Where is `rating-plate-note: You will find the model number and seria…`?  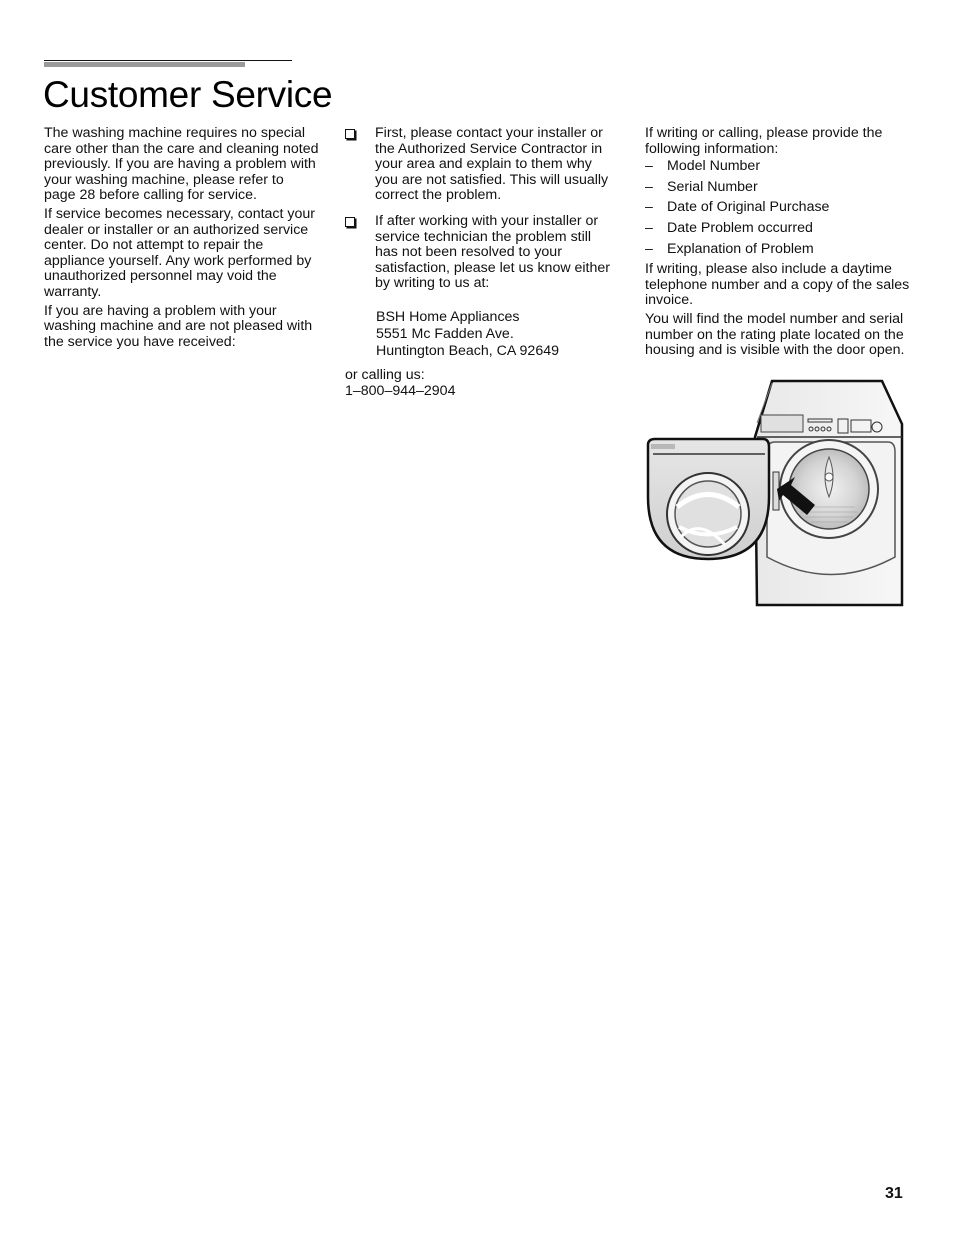
rating-plate-note: You will find the model number and seria… is located at coordinates (775, 334).